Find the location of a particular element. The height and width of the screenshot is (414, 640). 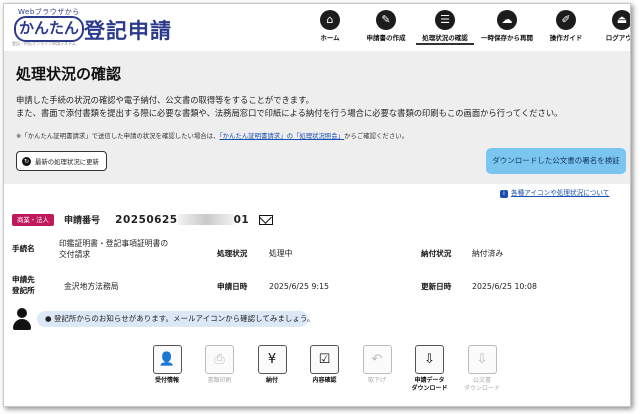

nav-logout-label: ログアウト is located at coordinates (617, 38).